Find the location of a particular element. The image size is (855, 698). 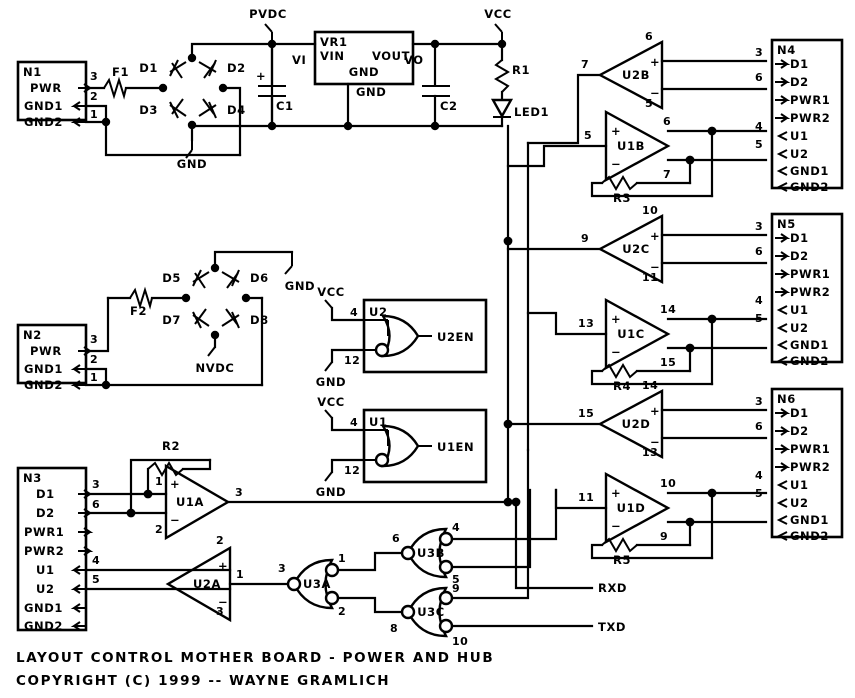

connector-n5-pin-gnd1-label: GND1 is located at coordinates (809, 345).